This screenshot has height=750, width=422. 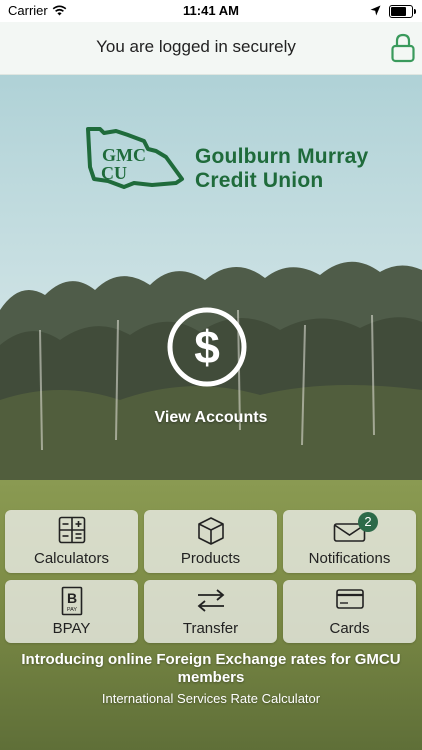 What do you see at coordinates (368, 522) in the screenshot?
I see `notification-count-badge: 2` at bounding box center [368, 522].